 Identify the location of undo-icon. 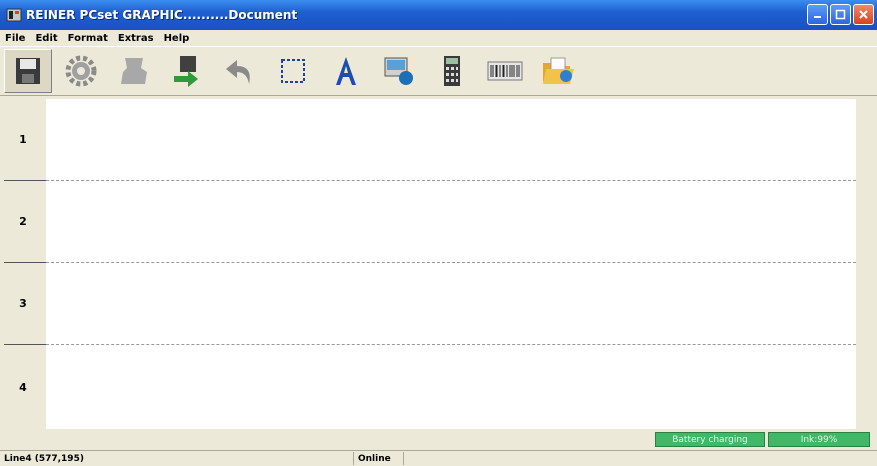
(238, 72).